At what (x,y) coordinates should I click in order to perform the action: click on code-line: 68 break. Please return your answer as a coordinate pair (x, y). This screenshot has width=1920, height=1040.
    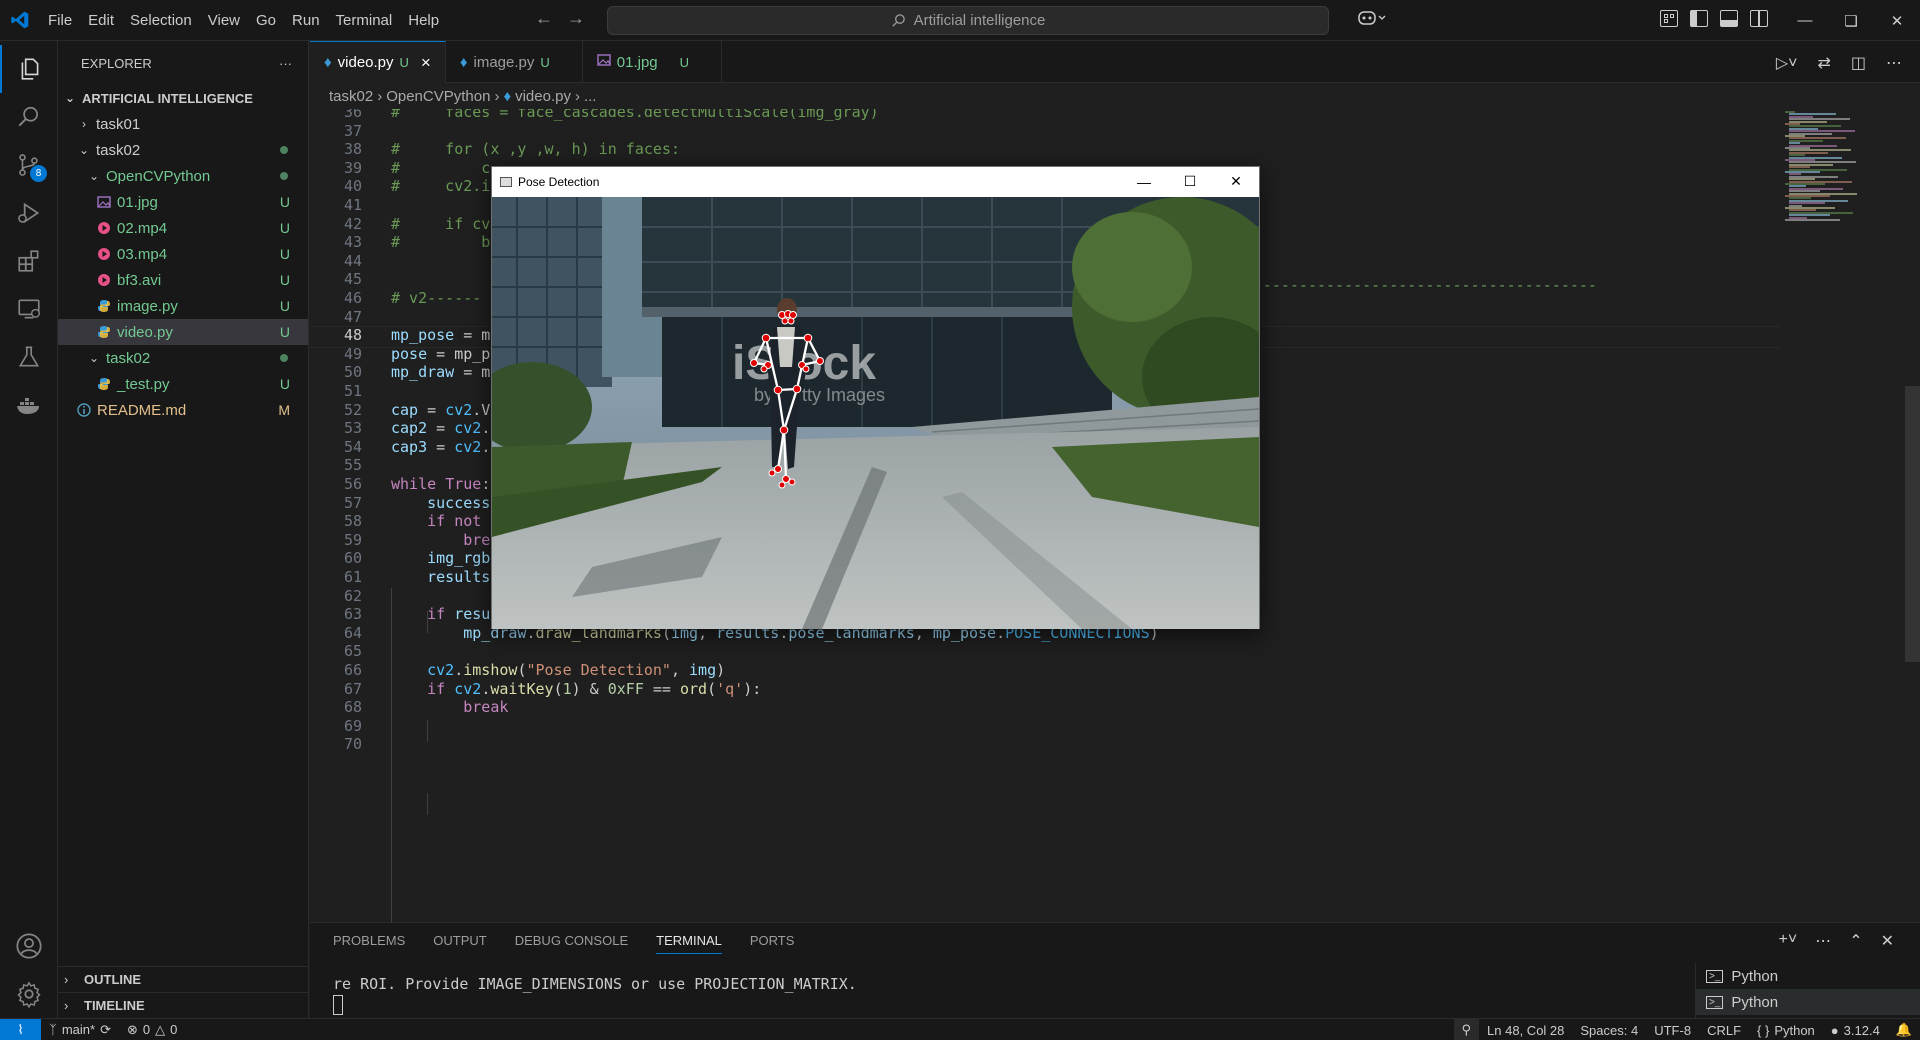
    Looking at the image, I should click on (1045, 707).